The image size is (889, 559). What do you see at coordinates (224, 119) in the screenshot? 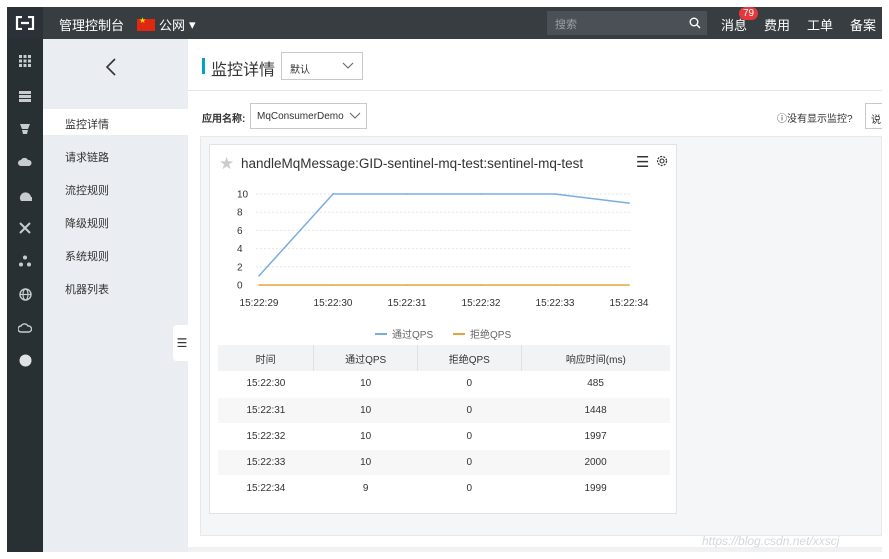
I see `app-name-label: 应用名称:` at bounding box center [224, 119].